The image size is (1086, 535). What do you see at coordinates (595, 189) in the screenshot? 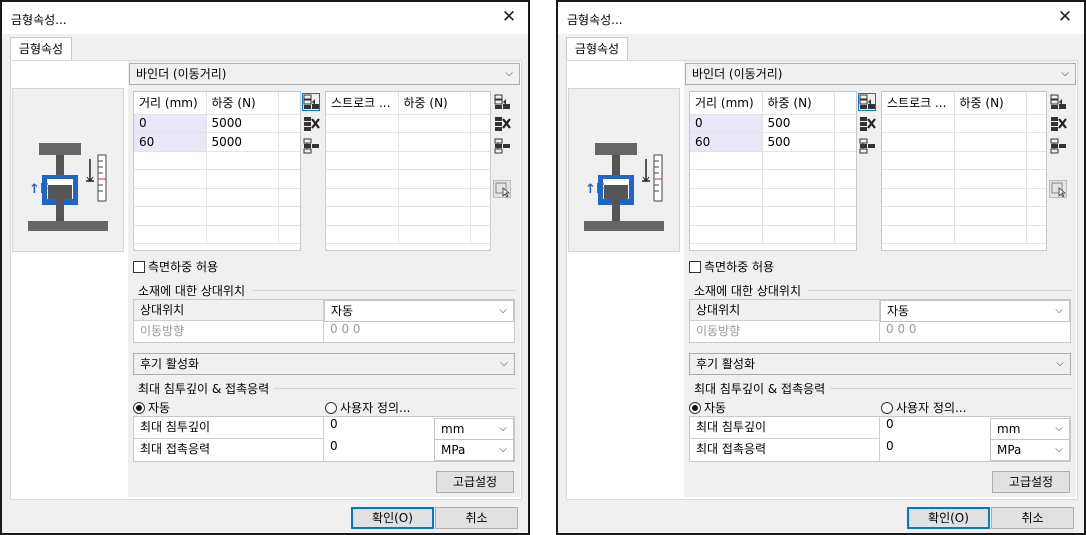
I see `svg-text: ↑F` at bounding box center [595, 189].